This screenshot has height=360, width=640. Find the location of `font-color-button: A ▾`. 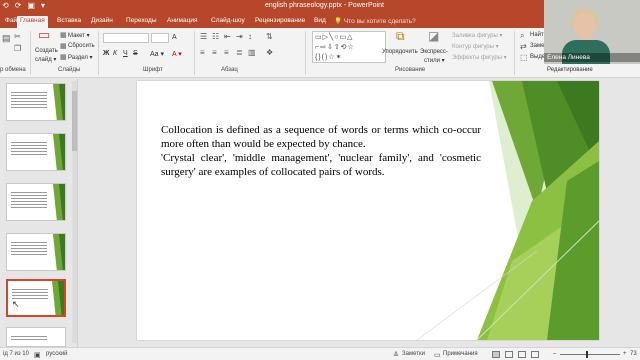

font-color-button: A ▾ is located at coordinates (177, 54).